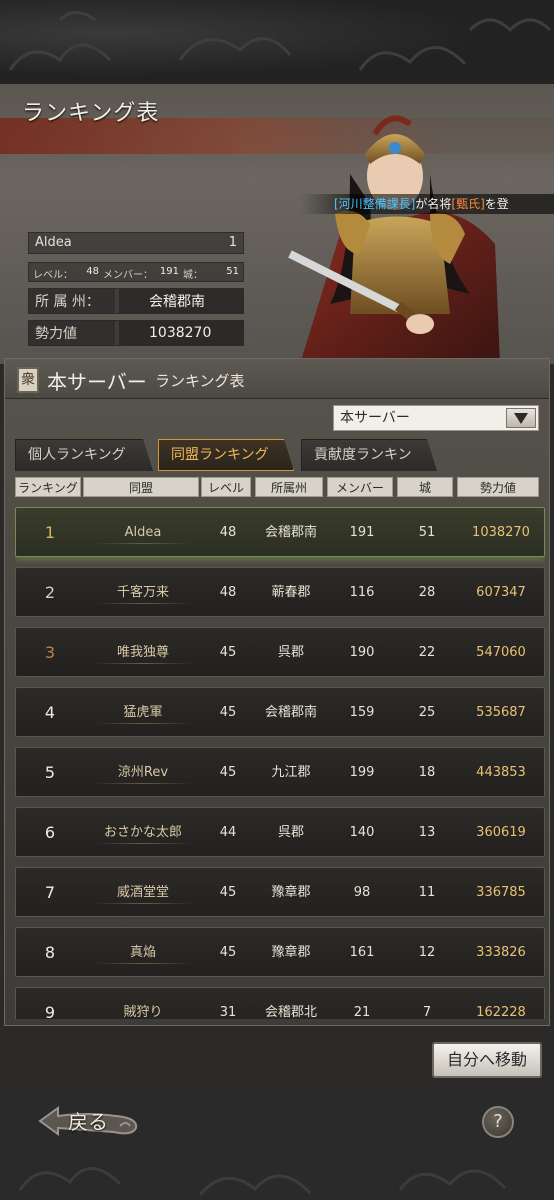 The image size is (554, 1200). Describe the element at coordinates (181, 301) in the screenshot. I see `prefecture-value: 会稽郡南` at that location.